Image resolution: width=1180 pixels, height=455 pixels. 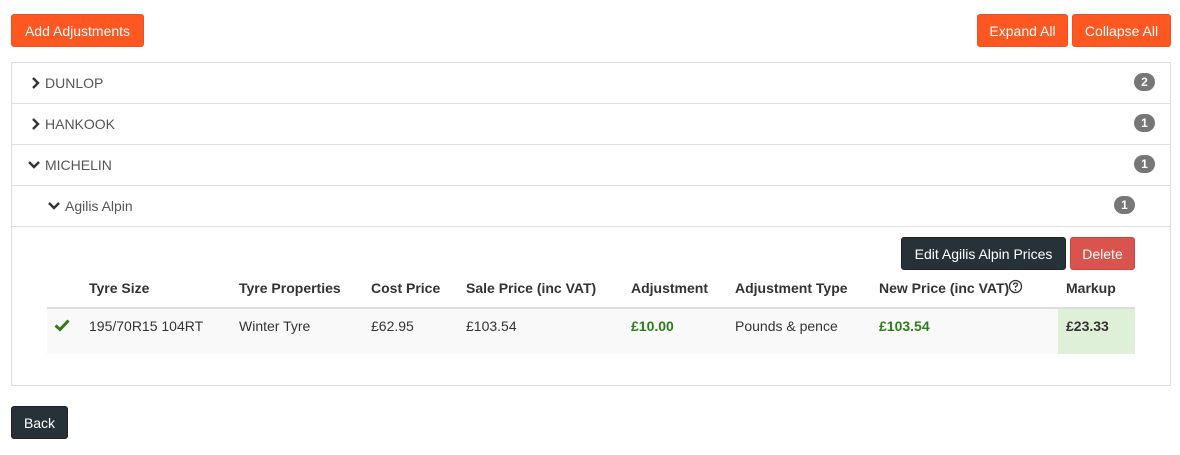 What do you see at coordinates (392, 326) in the screenshot?
I see `cell-cost-price: £62.95` at bounding box center [392, 326].